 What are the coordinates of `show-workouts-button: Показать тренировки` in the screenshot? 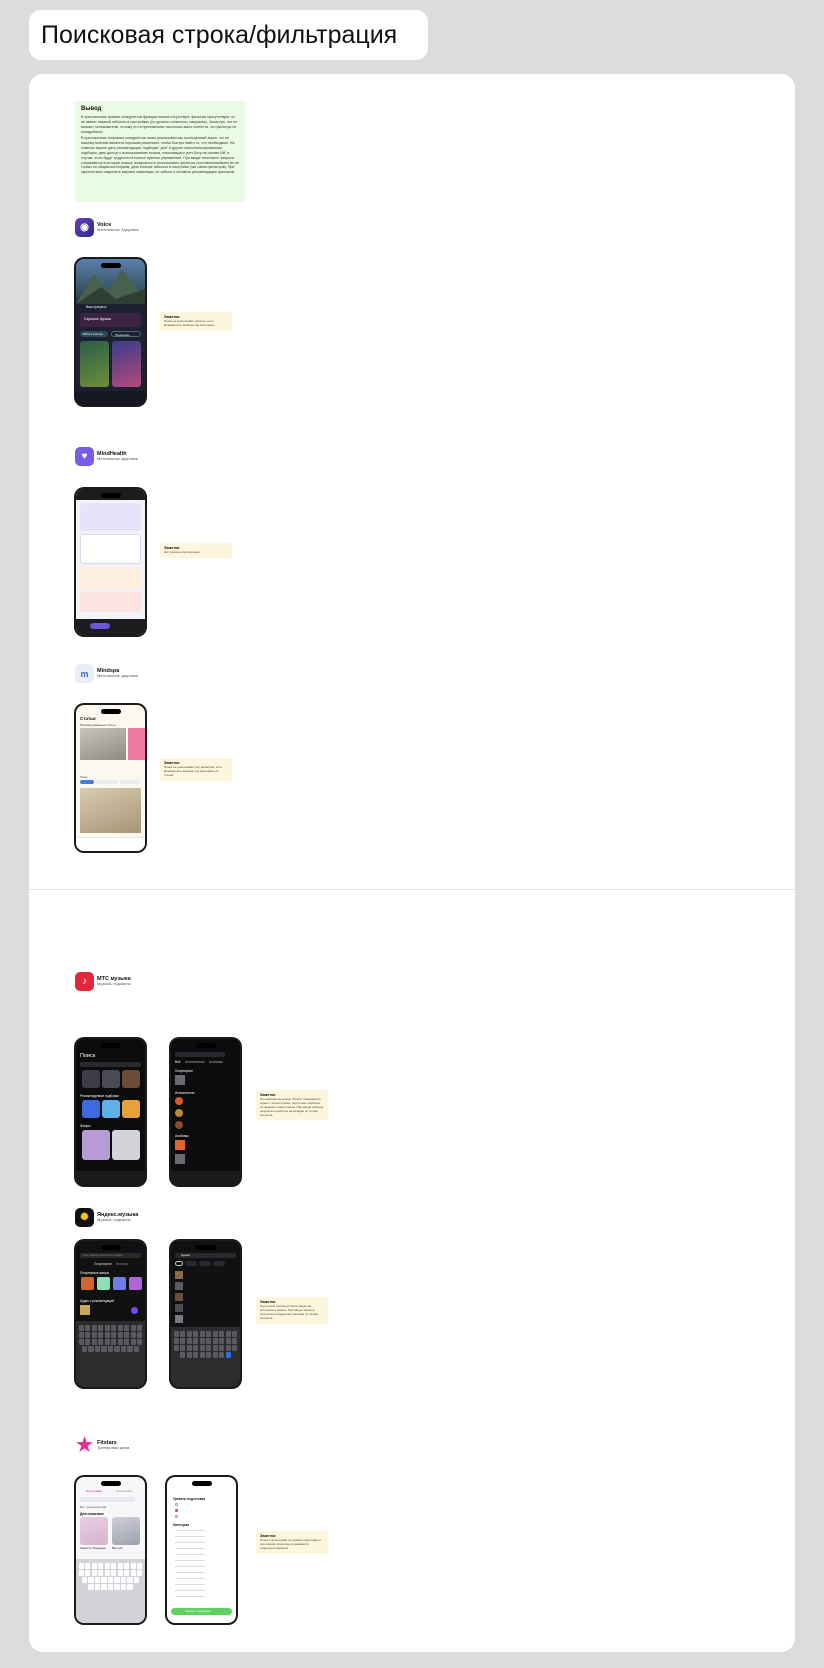 It's located at (201, 1611).